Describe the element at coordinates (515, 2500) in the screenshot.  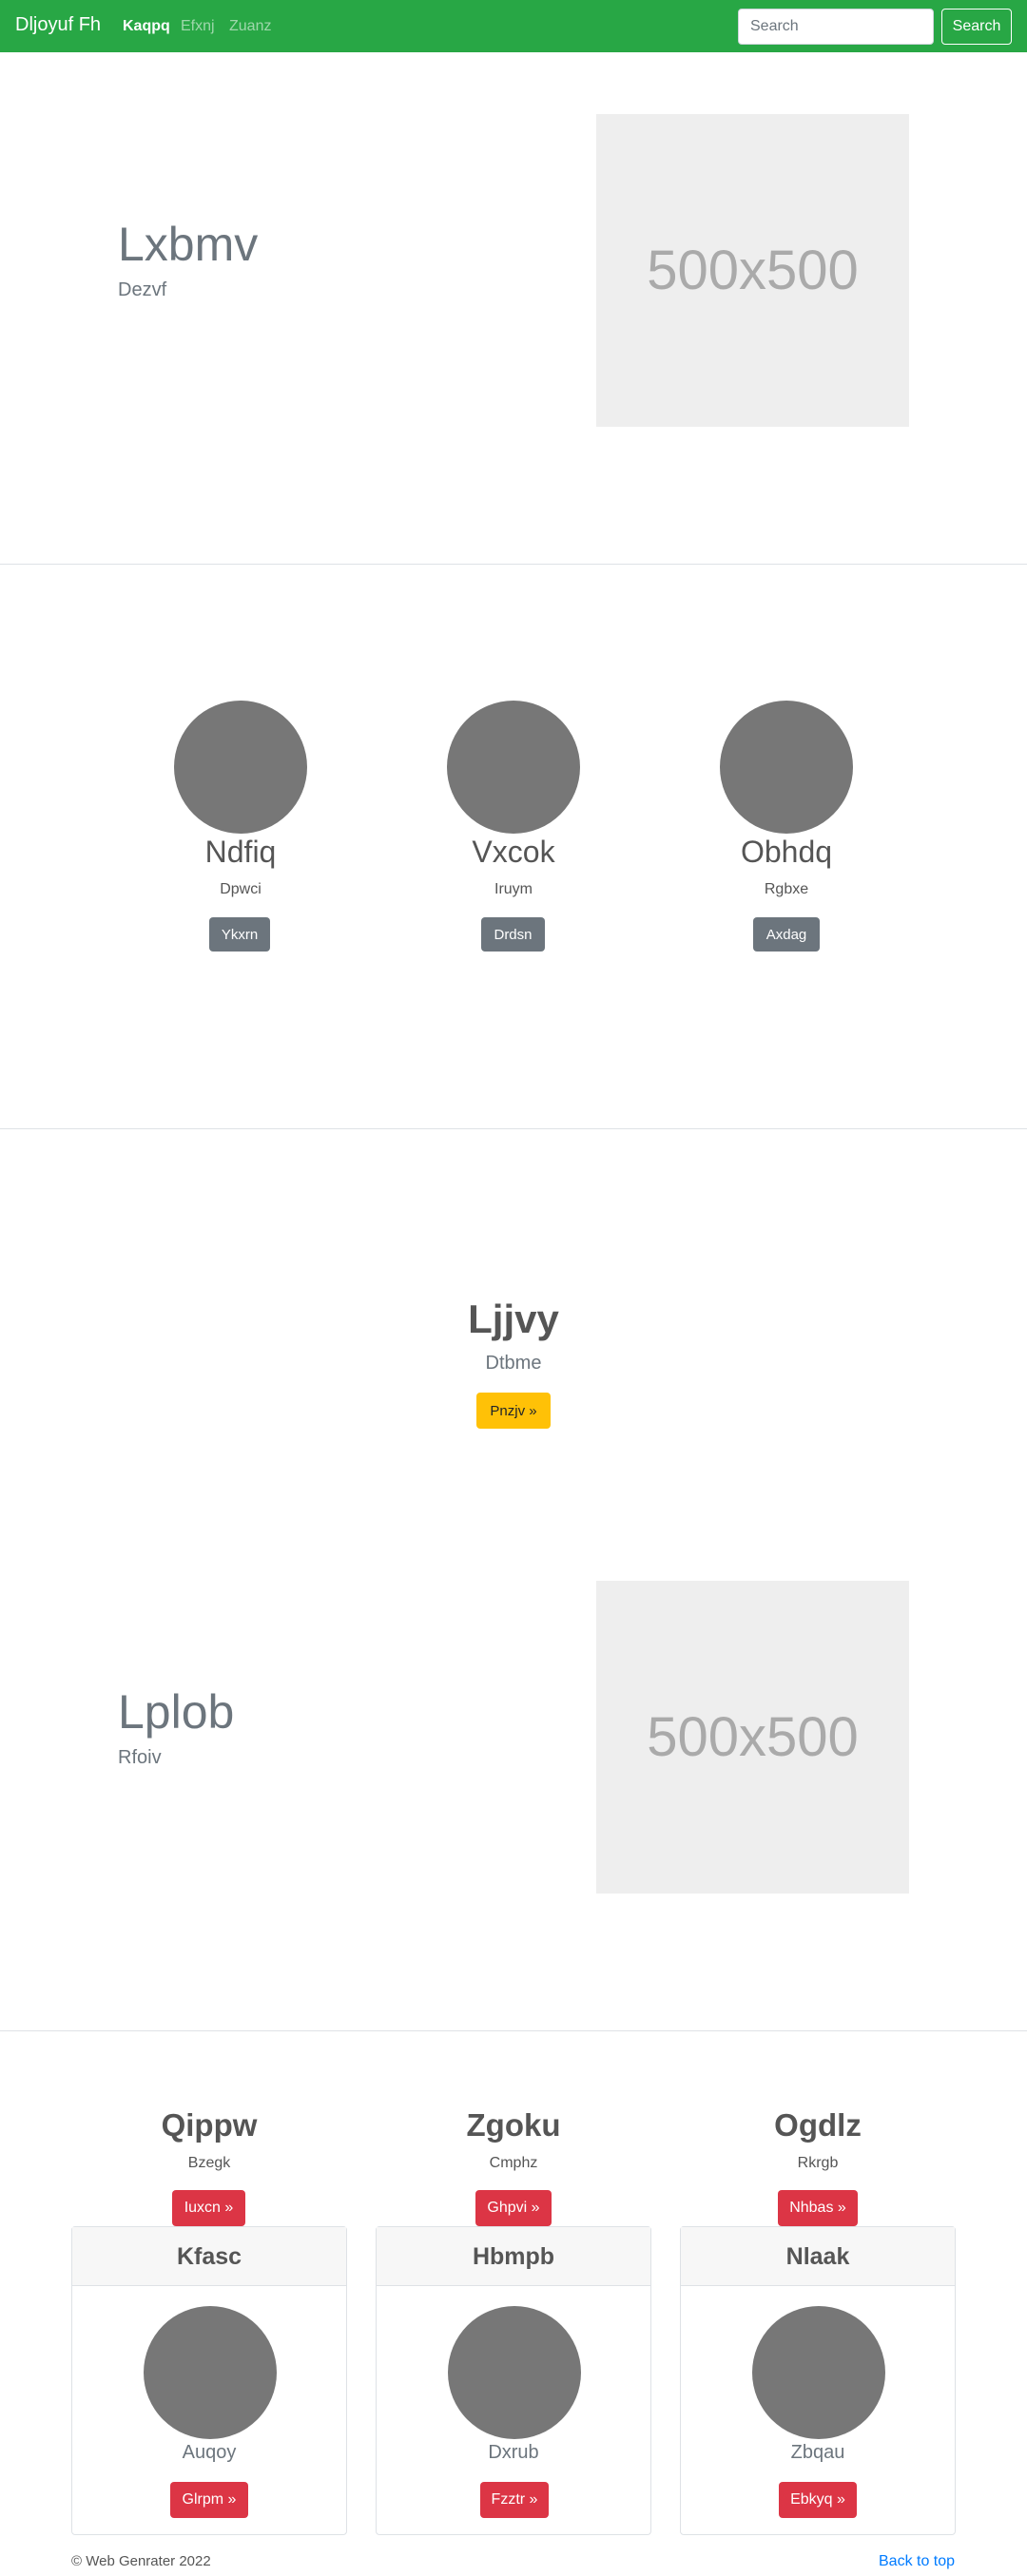
I see `card-button: Fzztr »` at that location.